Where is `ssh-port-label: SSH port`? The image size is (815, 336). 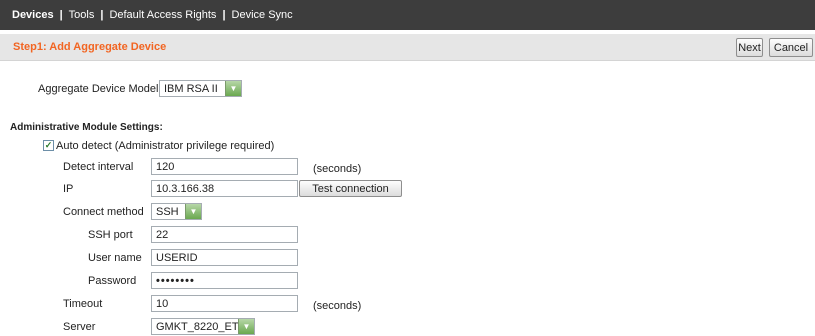 ssh-port-label: SSH port is located at coordinates (110, 235).